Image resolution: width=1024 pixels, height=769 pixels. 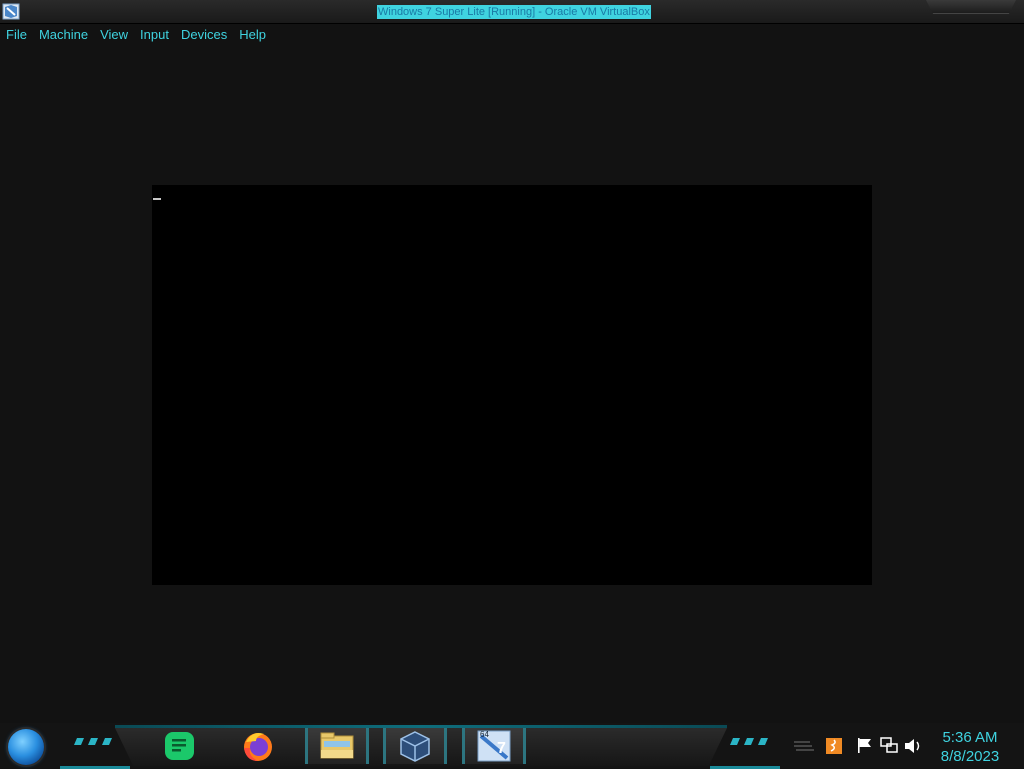 I want to click on firefox-icon, so click(x=258, y=747).